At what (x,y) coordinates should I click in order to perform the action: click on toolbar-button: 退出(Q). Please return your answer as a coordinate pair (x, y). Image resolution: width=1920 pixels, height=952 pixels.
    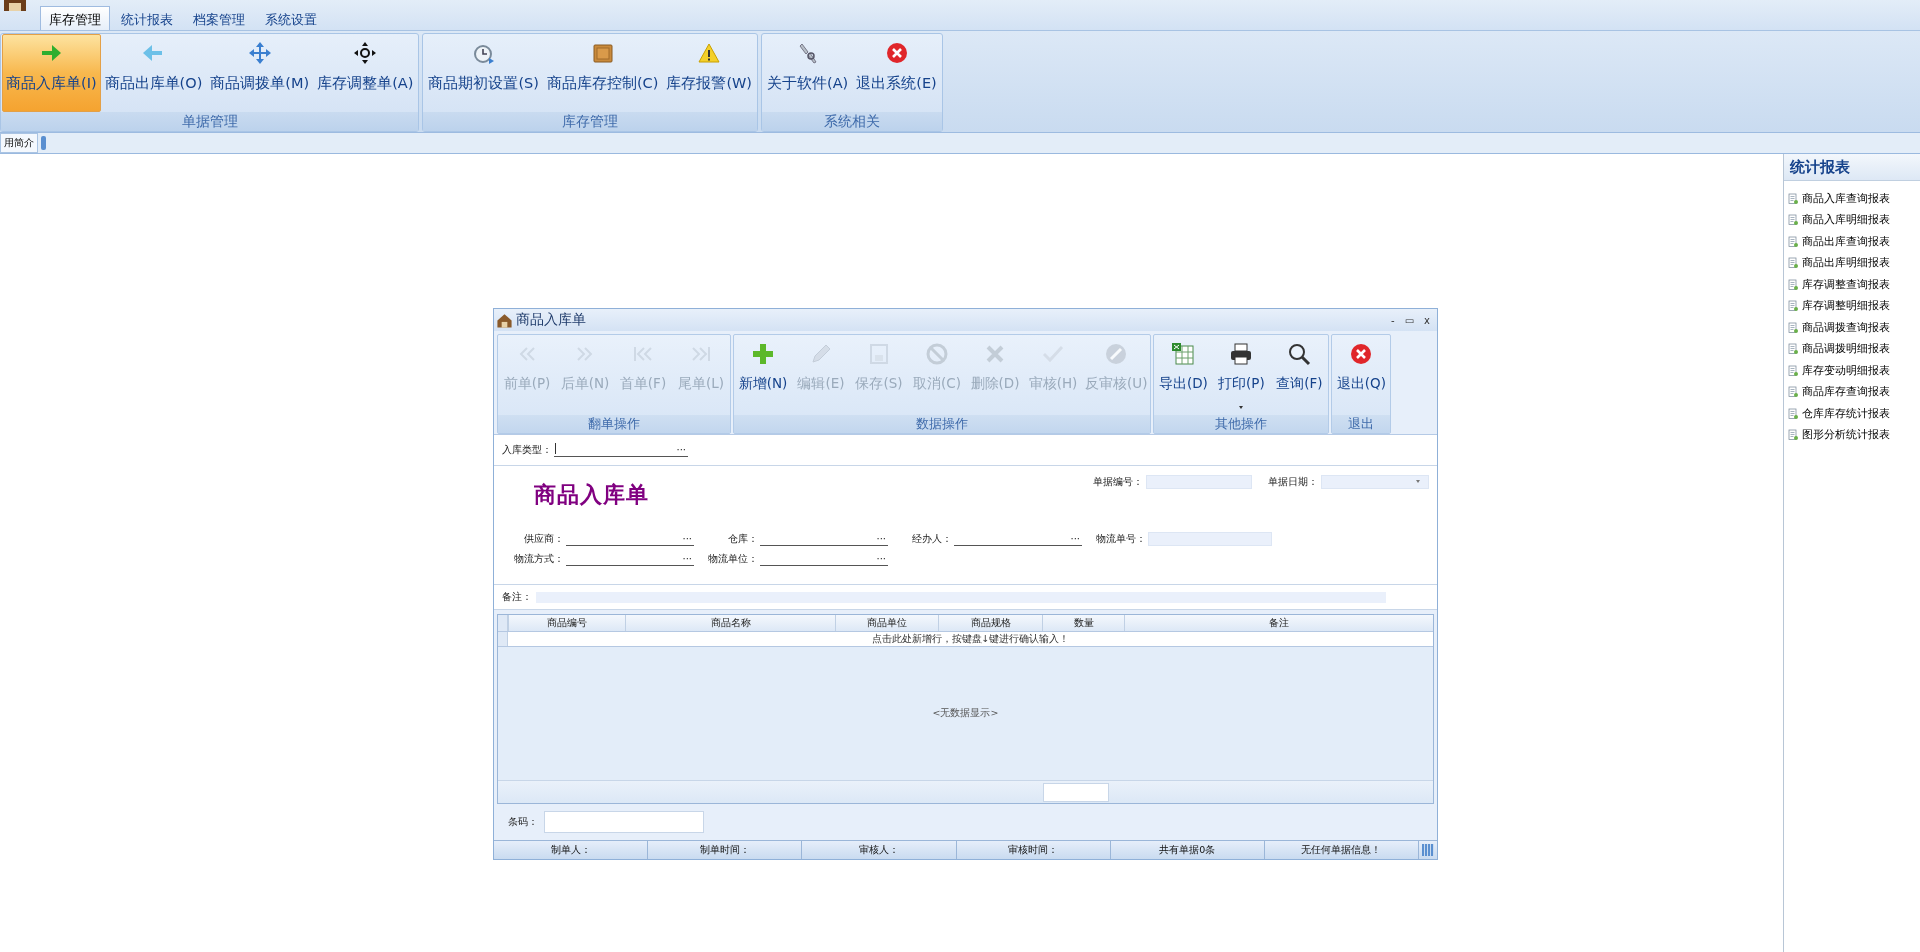
    Looking at the image, I should click on (1361, 375).